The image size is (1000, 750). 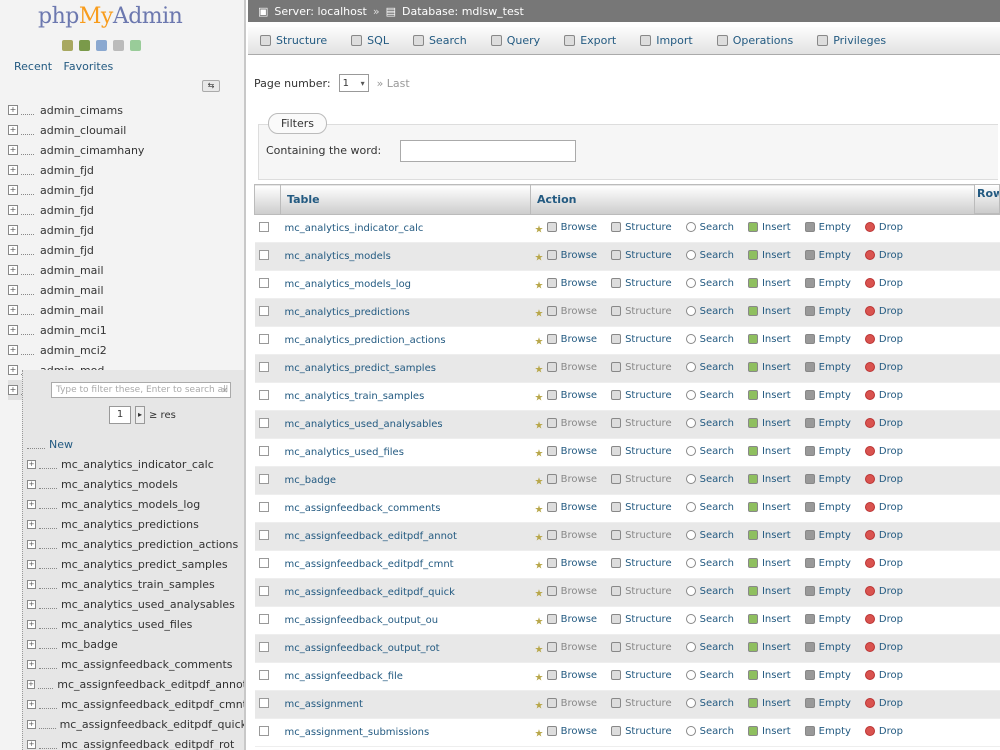 I want to click on sidebar-database-item: + admin_mail, so click(x=123, y=290).